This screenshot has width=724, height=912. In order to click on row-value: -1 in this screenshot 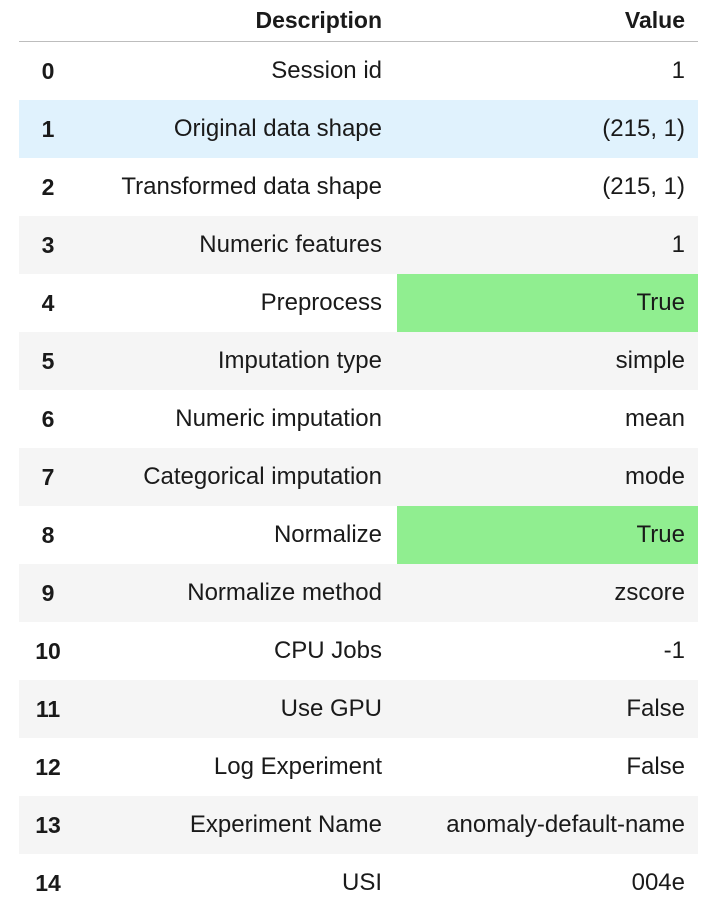, I will do `click(674, 650)`.